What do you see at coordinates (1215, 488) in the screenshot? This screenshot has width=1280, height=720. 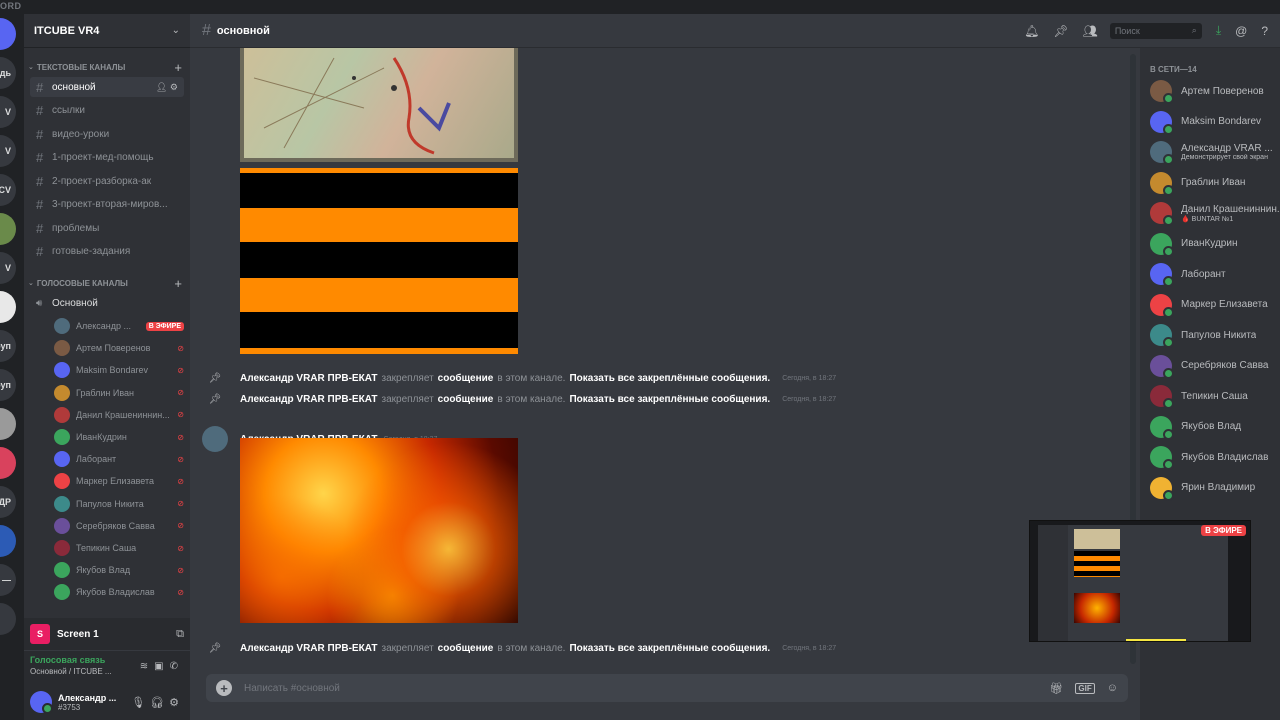 I see `member-item: Ярин Владимир` at bounding box center [1215, 488].